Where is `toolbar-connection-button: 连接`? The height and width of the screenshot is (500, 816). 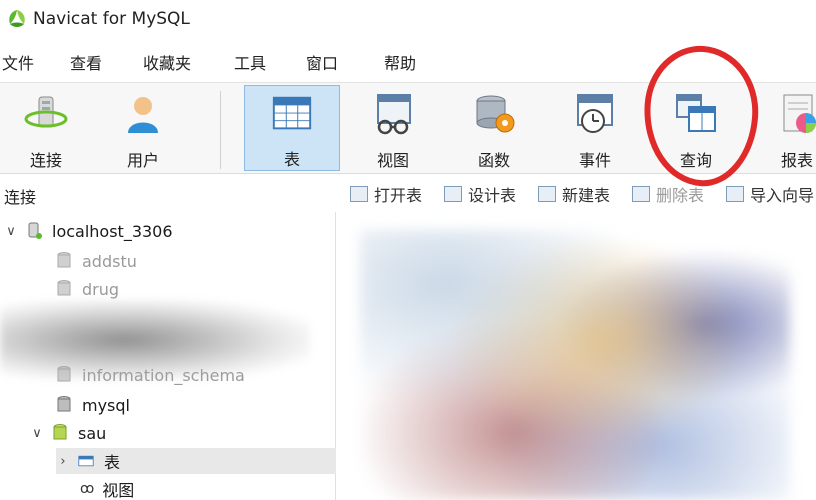 toolbar-connection-button: 连接 is located at coordinates (47, 128).